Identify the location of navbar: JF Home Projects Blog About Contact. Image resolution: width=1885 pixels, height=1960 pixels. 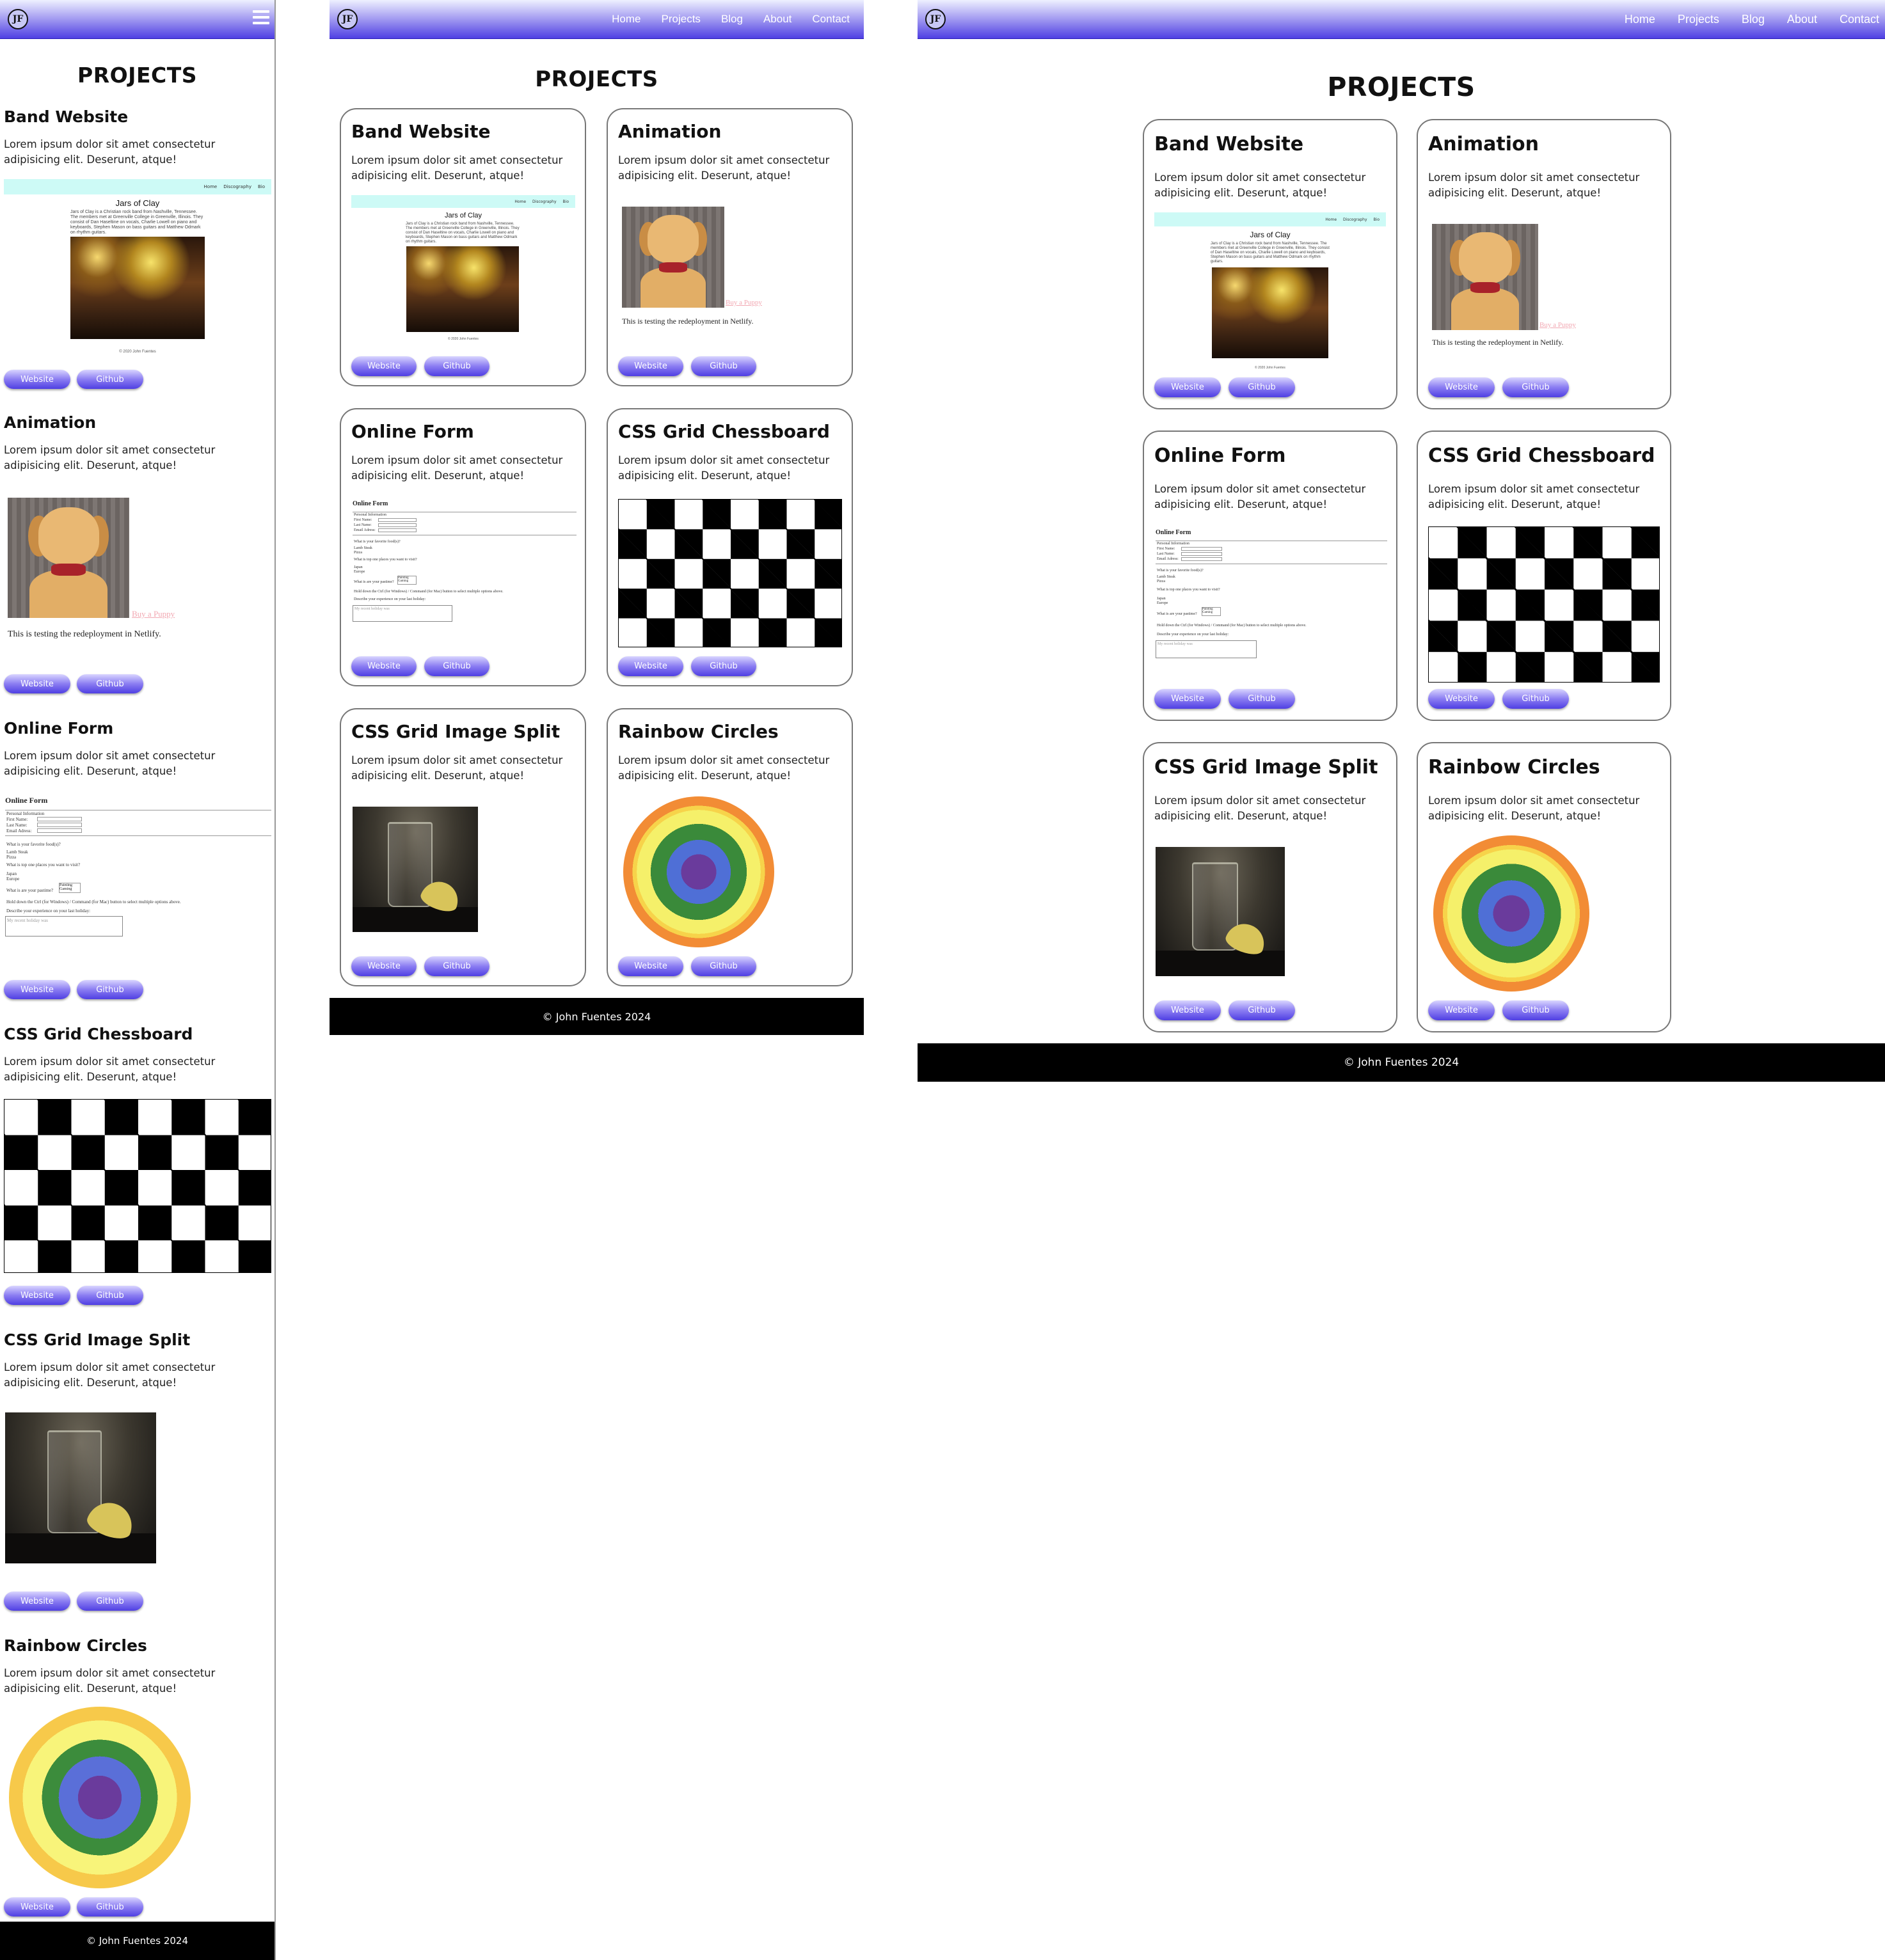
(597, 19).